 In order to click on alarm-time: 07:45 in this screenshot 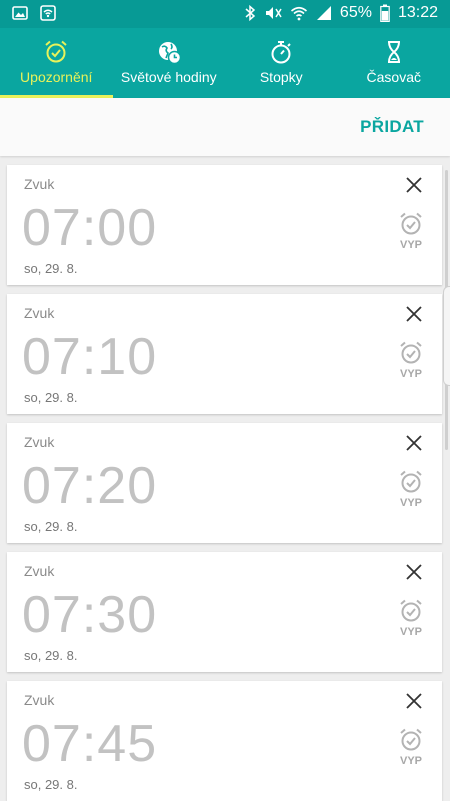, I will do `click(89, 744)`.